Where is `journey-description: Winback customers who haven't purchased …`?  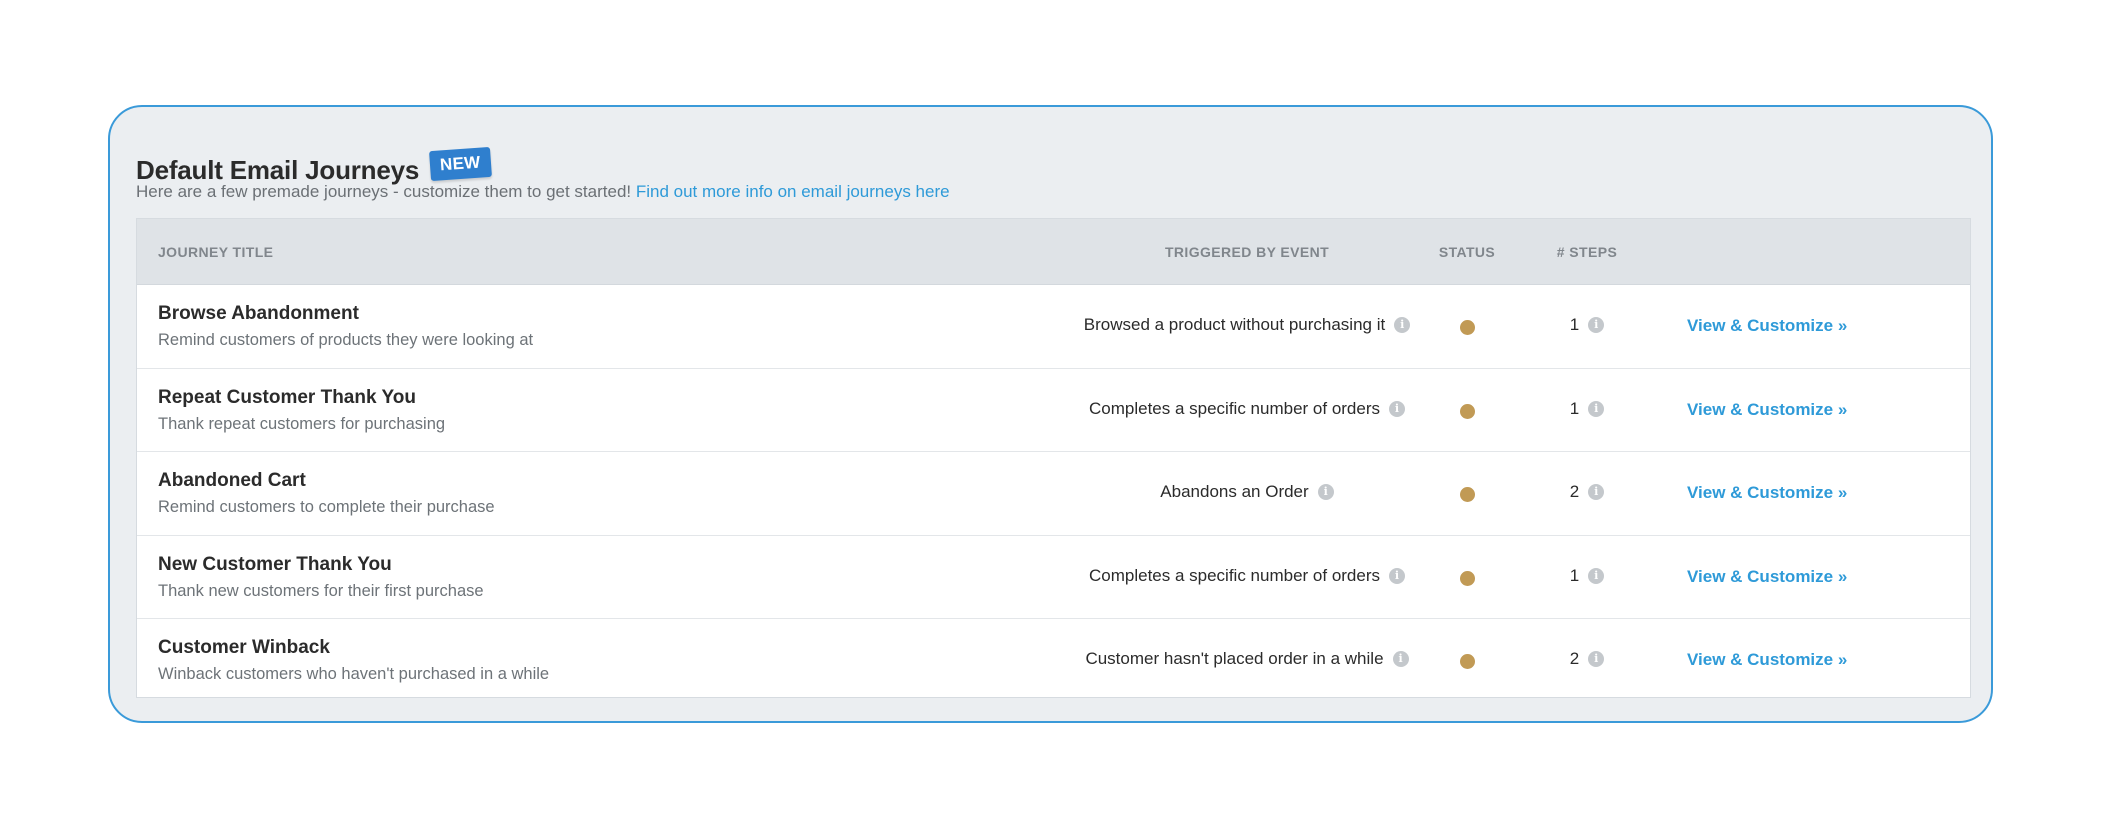
journey-description: Winback customers who haven't purchased … is located at coordinates (354, 674).